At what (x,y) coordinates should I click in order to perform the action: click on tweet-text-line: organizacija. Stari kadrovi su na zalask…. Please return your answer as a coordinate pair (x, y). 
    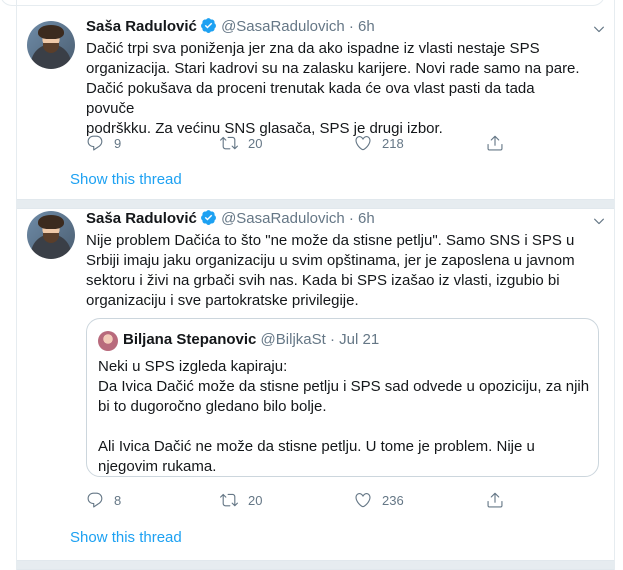
    Looking at the image, I should click on (333, 68).